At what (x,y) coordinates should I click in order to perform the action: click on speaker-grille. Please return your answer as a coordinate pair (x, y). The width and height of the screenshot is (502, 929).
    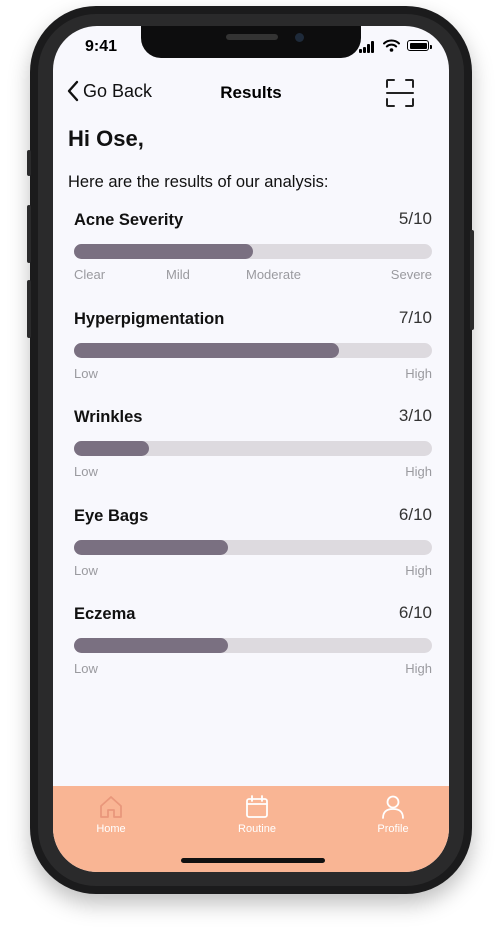
    Looking at the image, I should click on (252, 37).